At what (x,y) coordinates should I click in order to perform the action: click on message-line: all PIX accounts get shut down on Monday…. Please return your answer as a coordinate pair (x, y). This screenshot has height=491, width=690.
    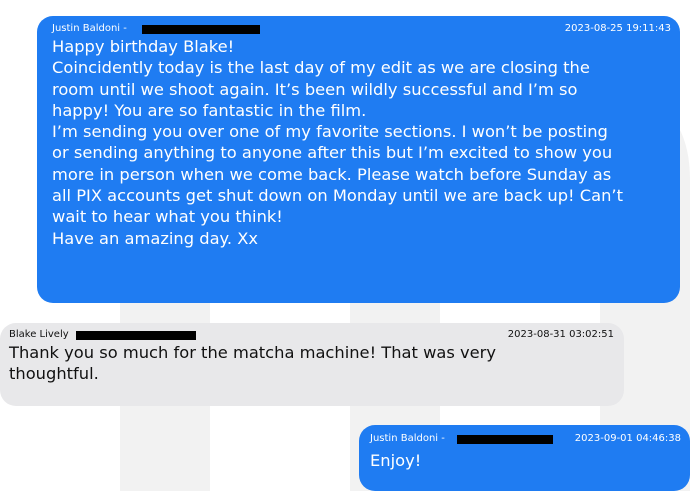
    Looking at the image, I should click on (337, 196).